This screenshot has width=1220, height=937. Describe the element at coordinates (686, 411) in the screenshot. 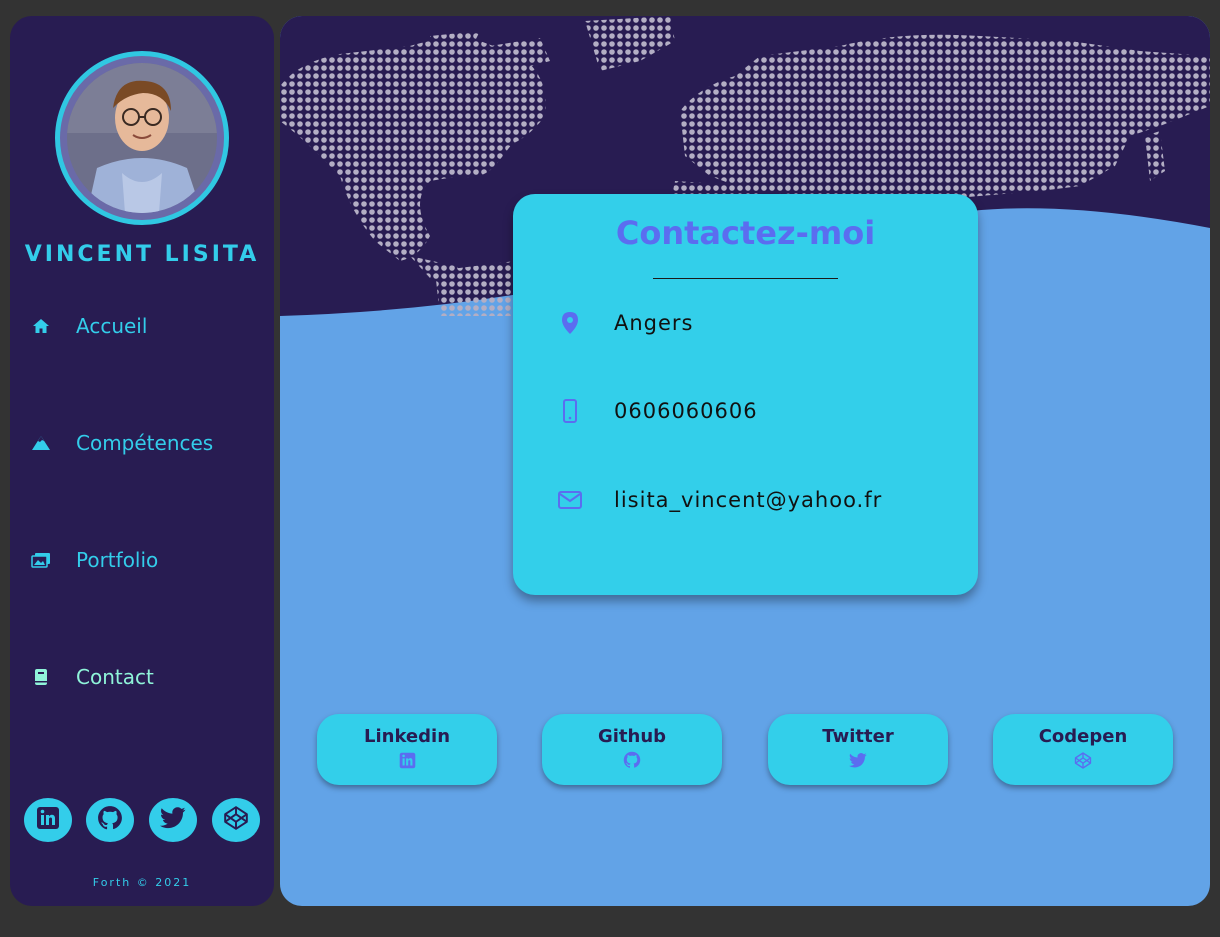

I see `contact-phone: 0606060606` at that location.